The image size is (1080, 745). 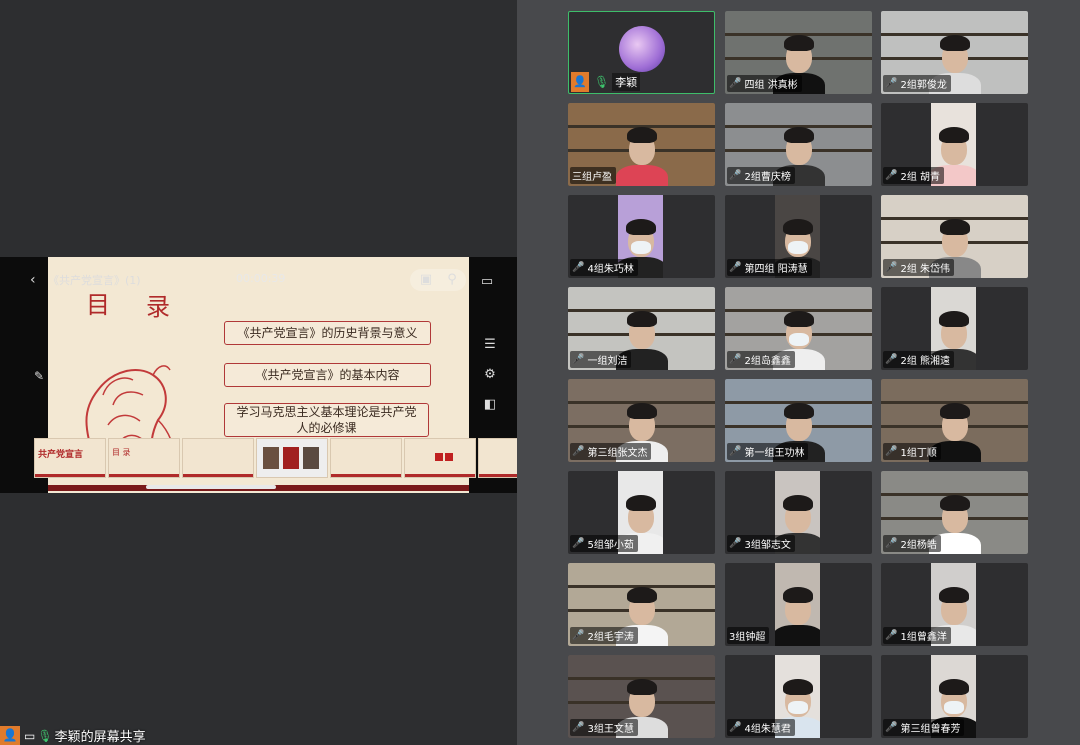 I want to click on participant-nameplate: 🎤 一组刘洁, so click(x=601, y=359).